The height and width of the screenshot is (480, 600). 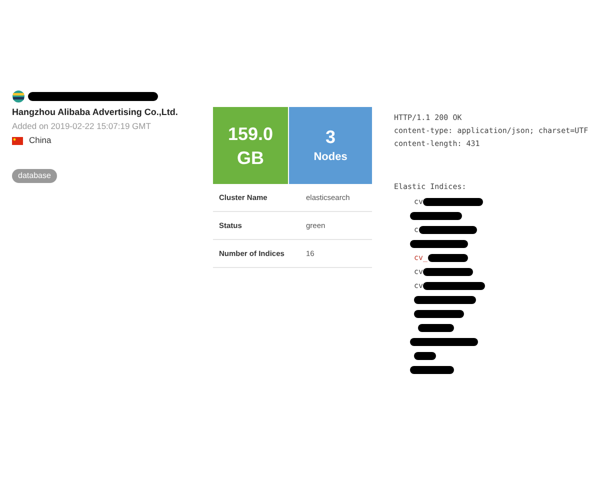 What do you see at coordinates (18, 96) in the screenshot?
I see `logo-icon` at bounding box center [18, 96].